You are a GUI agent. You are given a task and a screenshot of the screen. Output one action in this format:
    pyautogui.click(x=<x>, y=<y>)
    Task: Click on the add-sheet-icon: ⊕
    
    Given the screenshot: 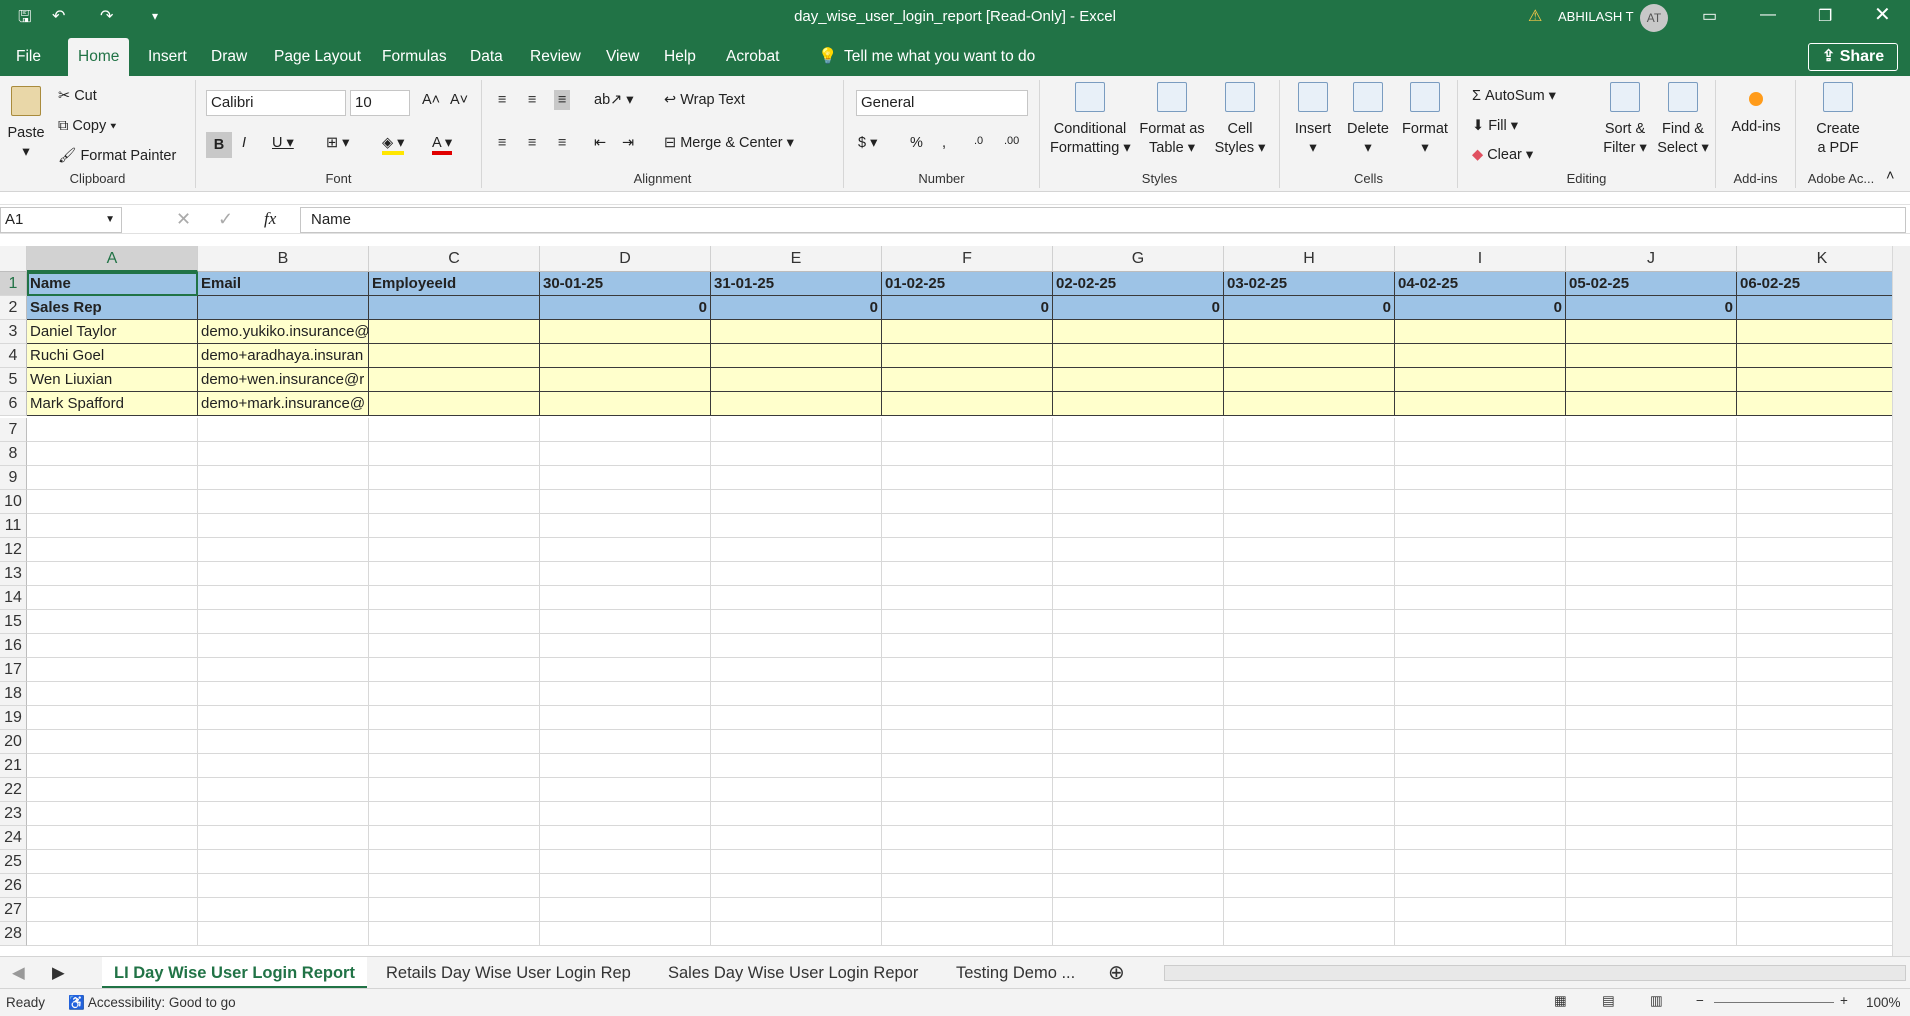 What is the action you would take?
    pyautogui.click(x=1116, y=973)
    